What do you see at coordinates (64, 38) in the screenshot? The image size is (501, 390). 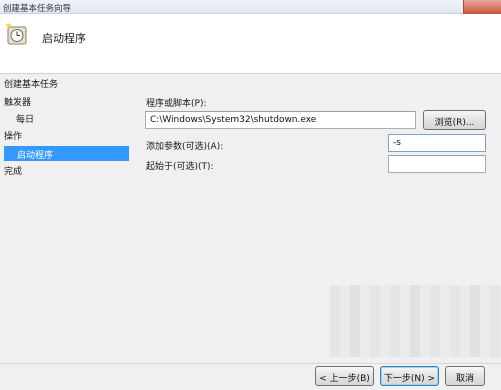 I see `page-title: 启动程序` at bounding box center [64, 38].